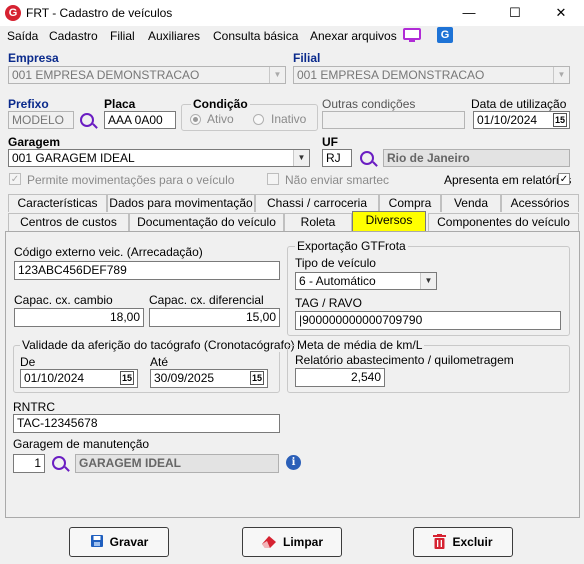 This screenshot has height=564, width=584. I want to click on apresenta-checkbox: ✓, so click(564, 179).